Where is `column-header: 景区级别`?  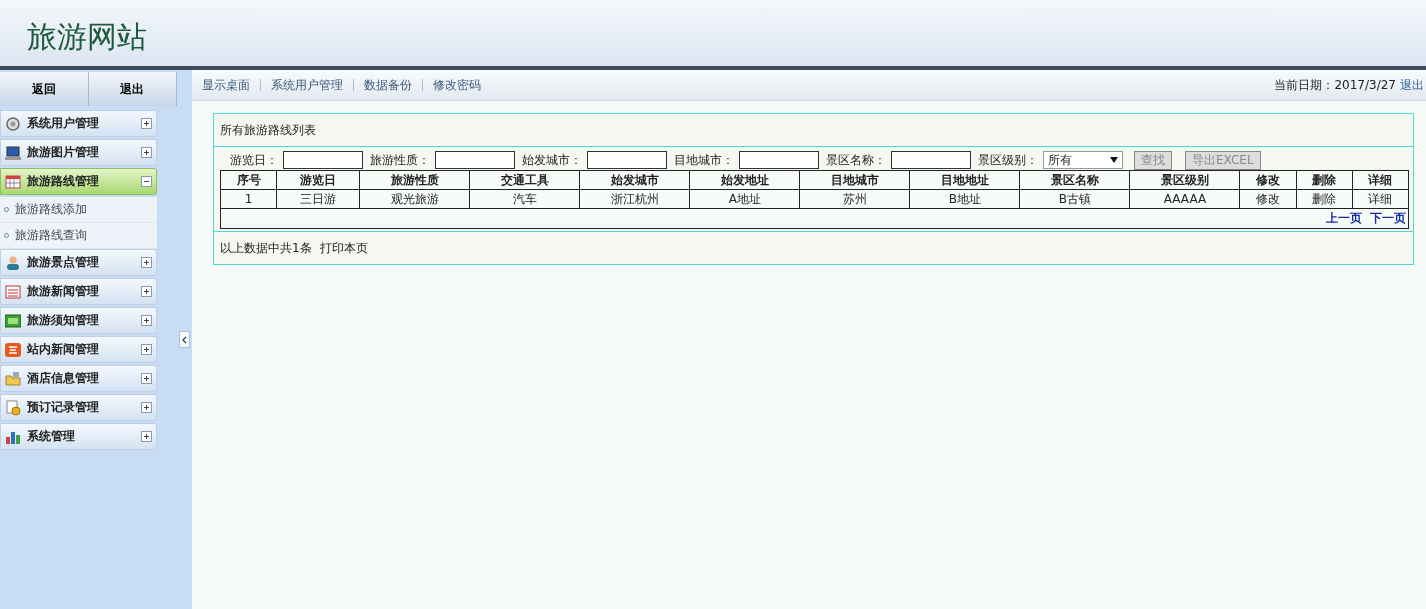
column-header: 景区级别 is located at coordinates (1184, 180).